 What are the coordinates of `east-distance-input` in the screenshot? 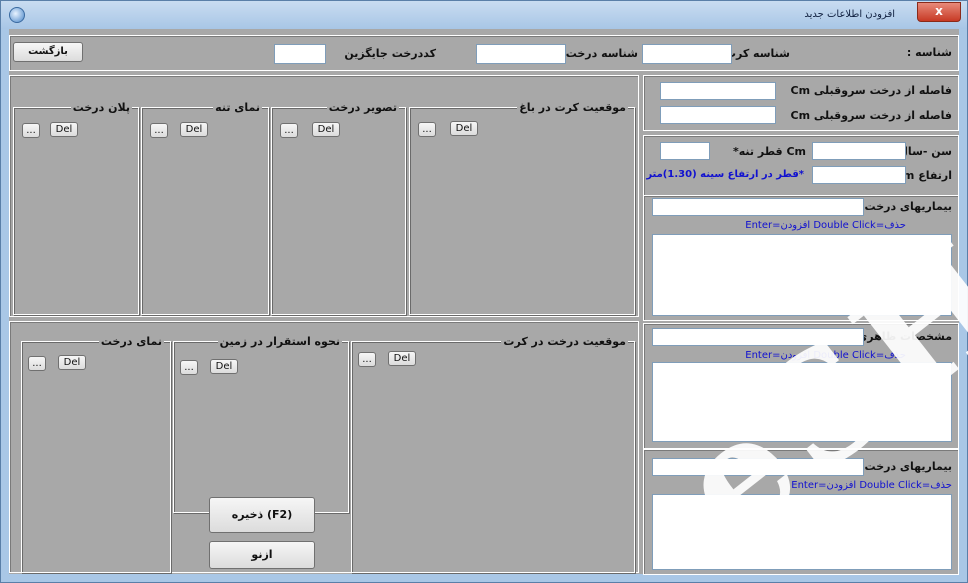 It's located at (718, 115).